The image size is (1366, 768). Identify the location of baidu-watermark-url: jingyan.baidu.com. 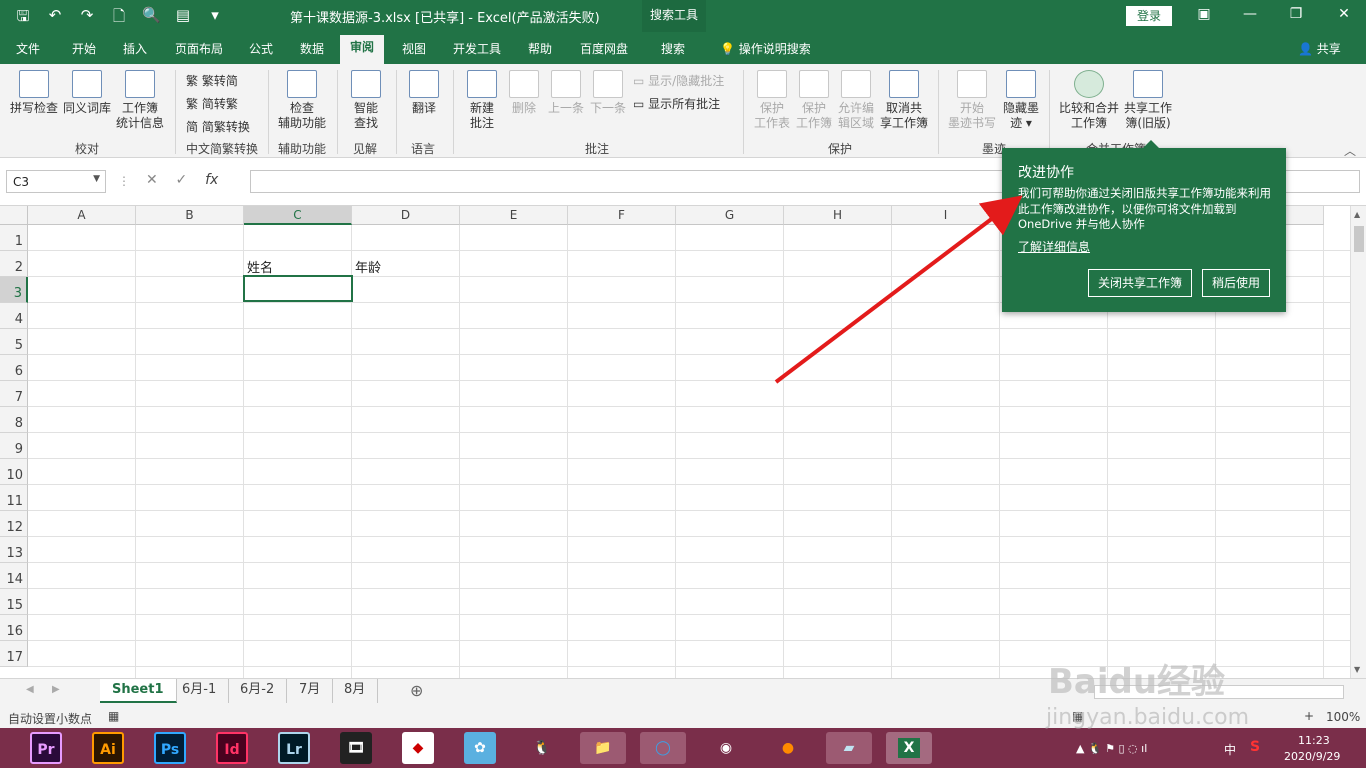
(1148, 717).